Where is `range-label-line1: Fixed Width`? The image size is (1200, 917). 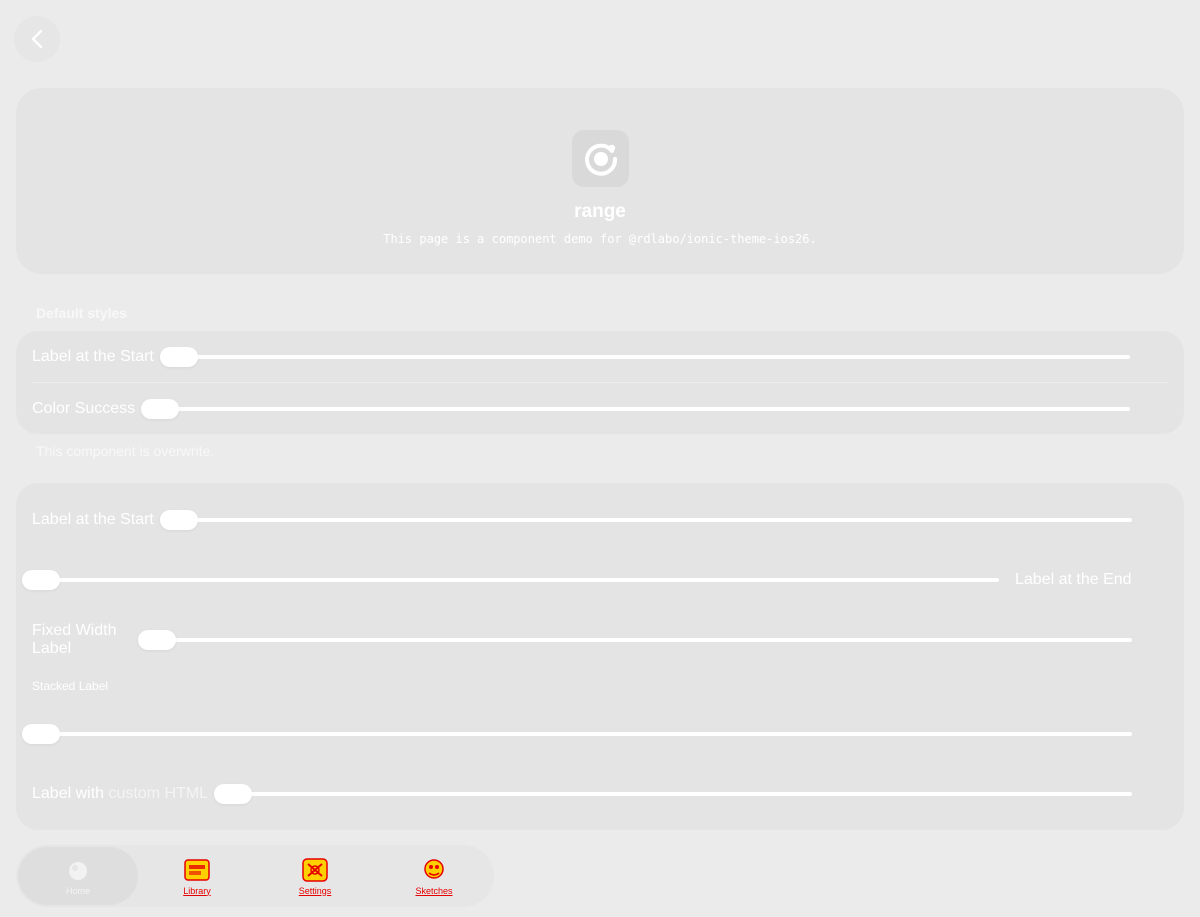
range-label-line1: Fixed Width is located at coordinates (74, 630).